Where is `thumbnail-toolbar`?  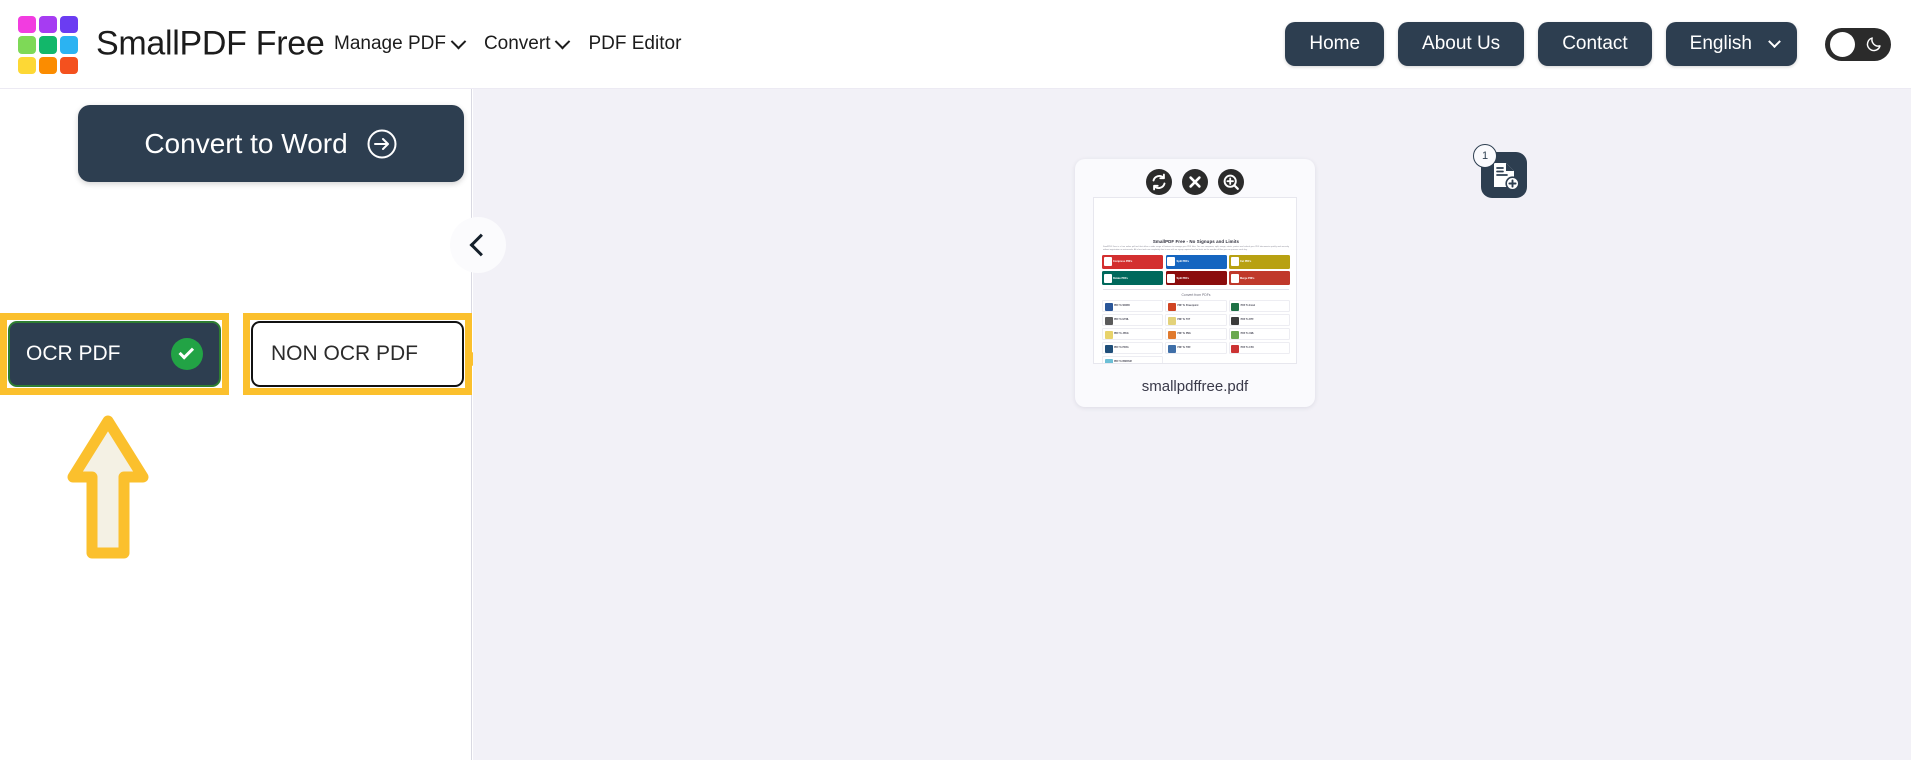 thumbnail-toolbar is located at coordinates (1195, 182).